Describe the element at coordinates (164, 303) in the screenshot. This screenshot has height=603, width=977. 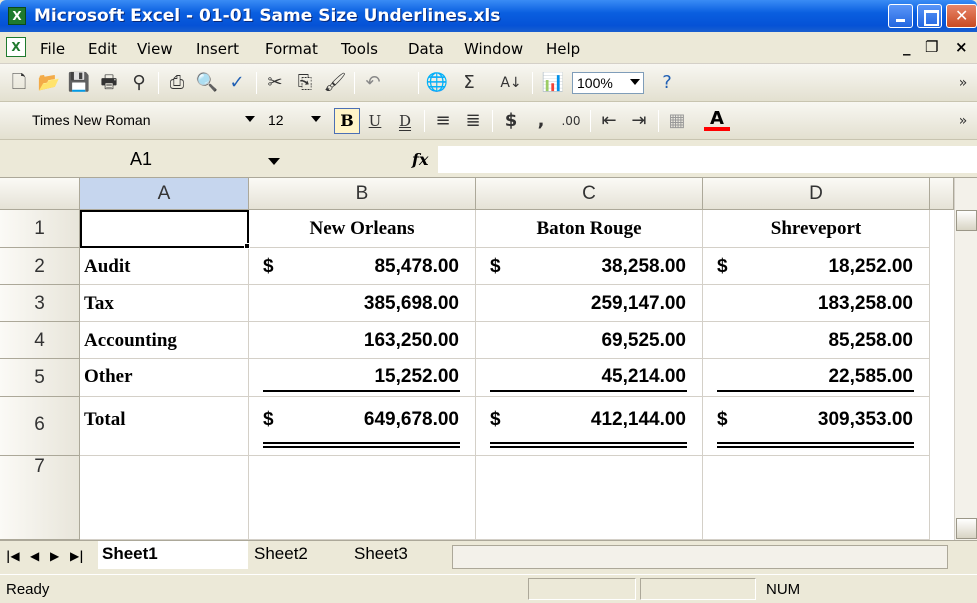
I see `cell-a3: Tax` at that location.